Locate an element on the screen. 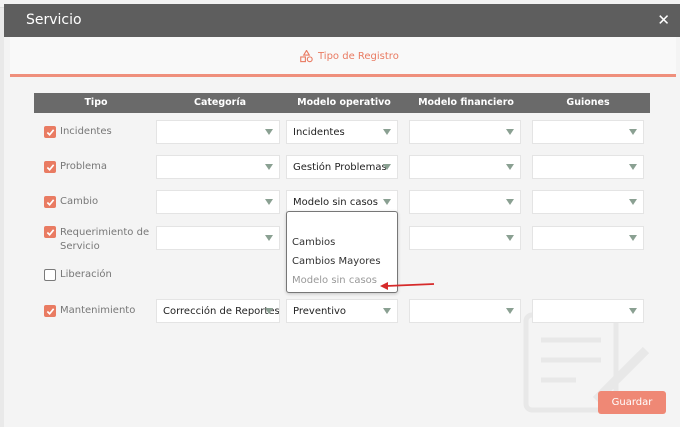 This screenshot has height=427, width=680. select-modelo-financiero-cambio is located at coordinates (465, 202).